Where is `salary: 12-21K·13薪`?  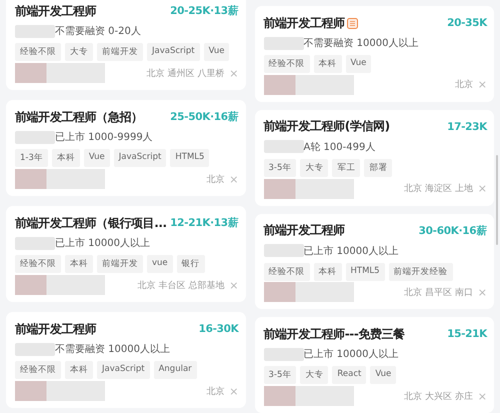
salary: 12-21K·13薪 is located at coordinates (203, 223).